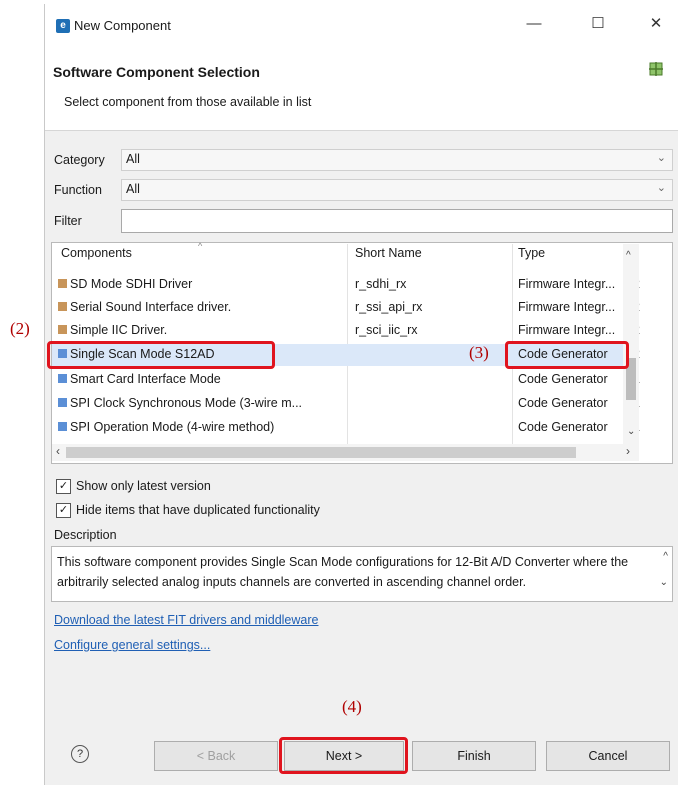  What do you see at coordinates (119, 330) in the screenshot?
I see `row-name: Simple IIC Driver.` at bounding box center [119, 330].